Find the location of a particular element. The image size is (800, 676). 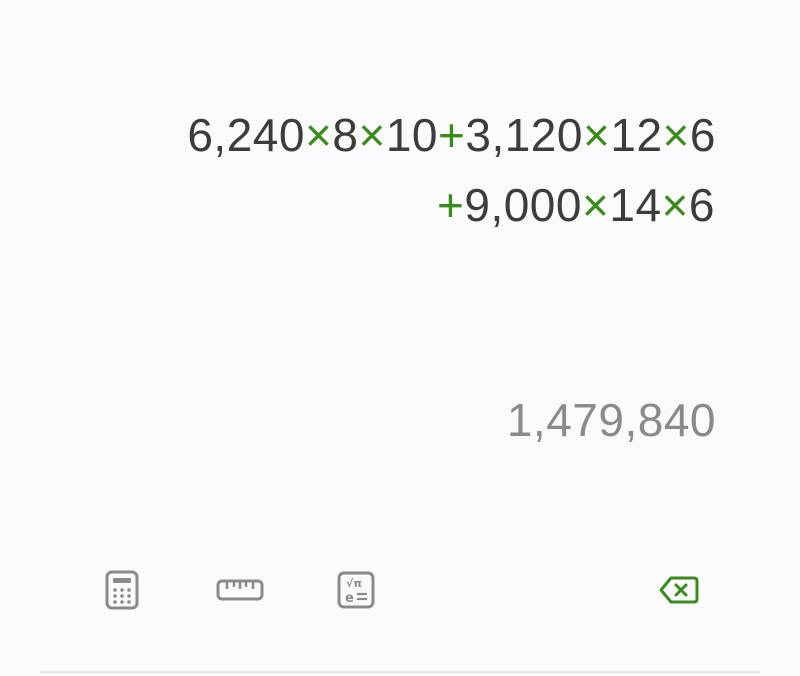

calculator-icon is located at coordinates (122, 590).